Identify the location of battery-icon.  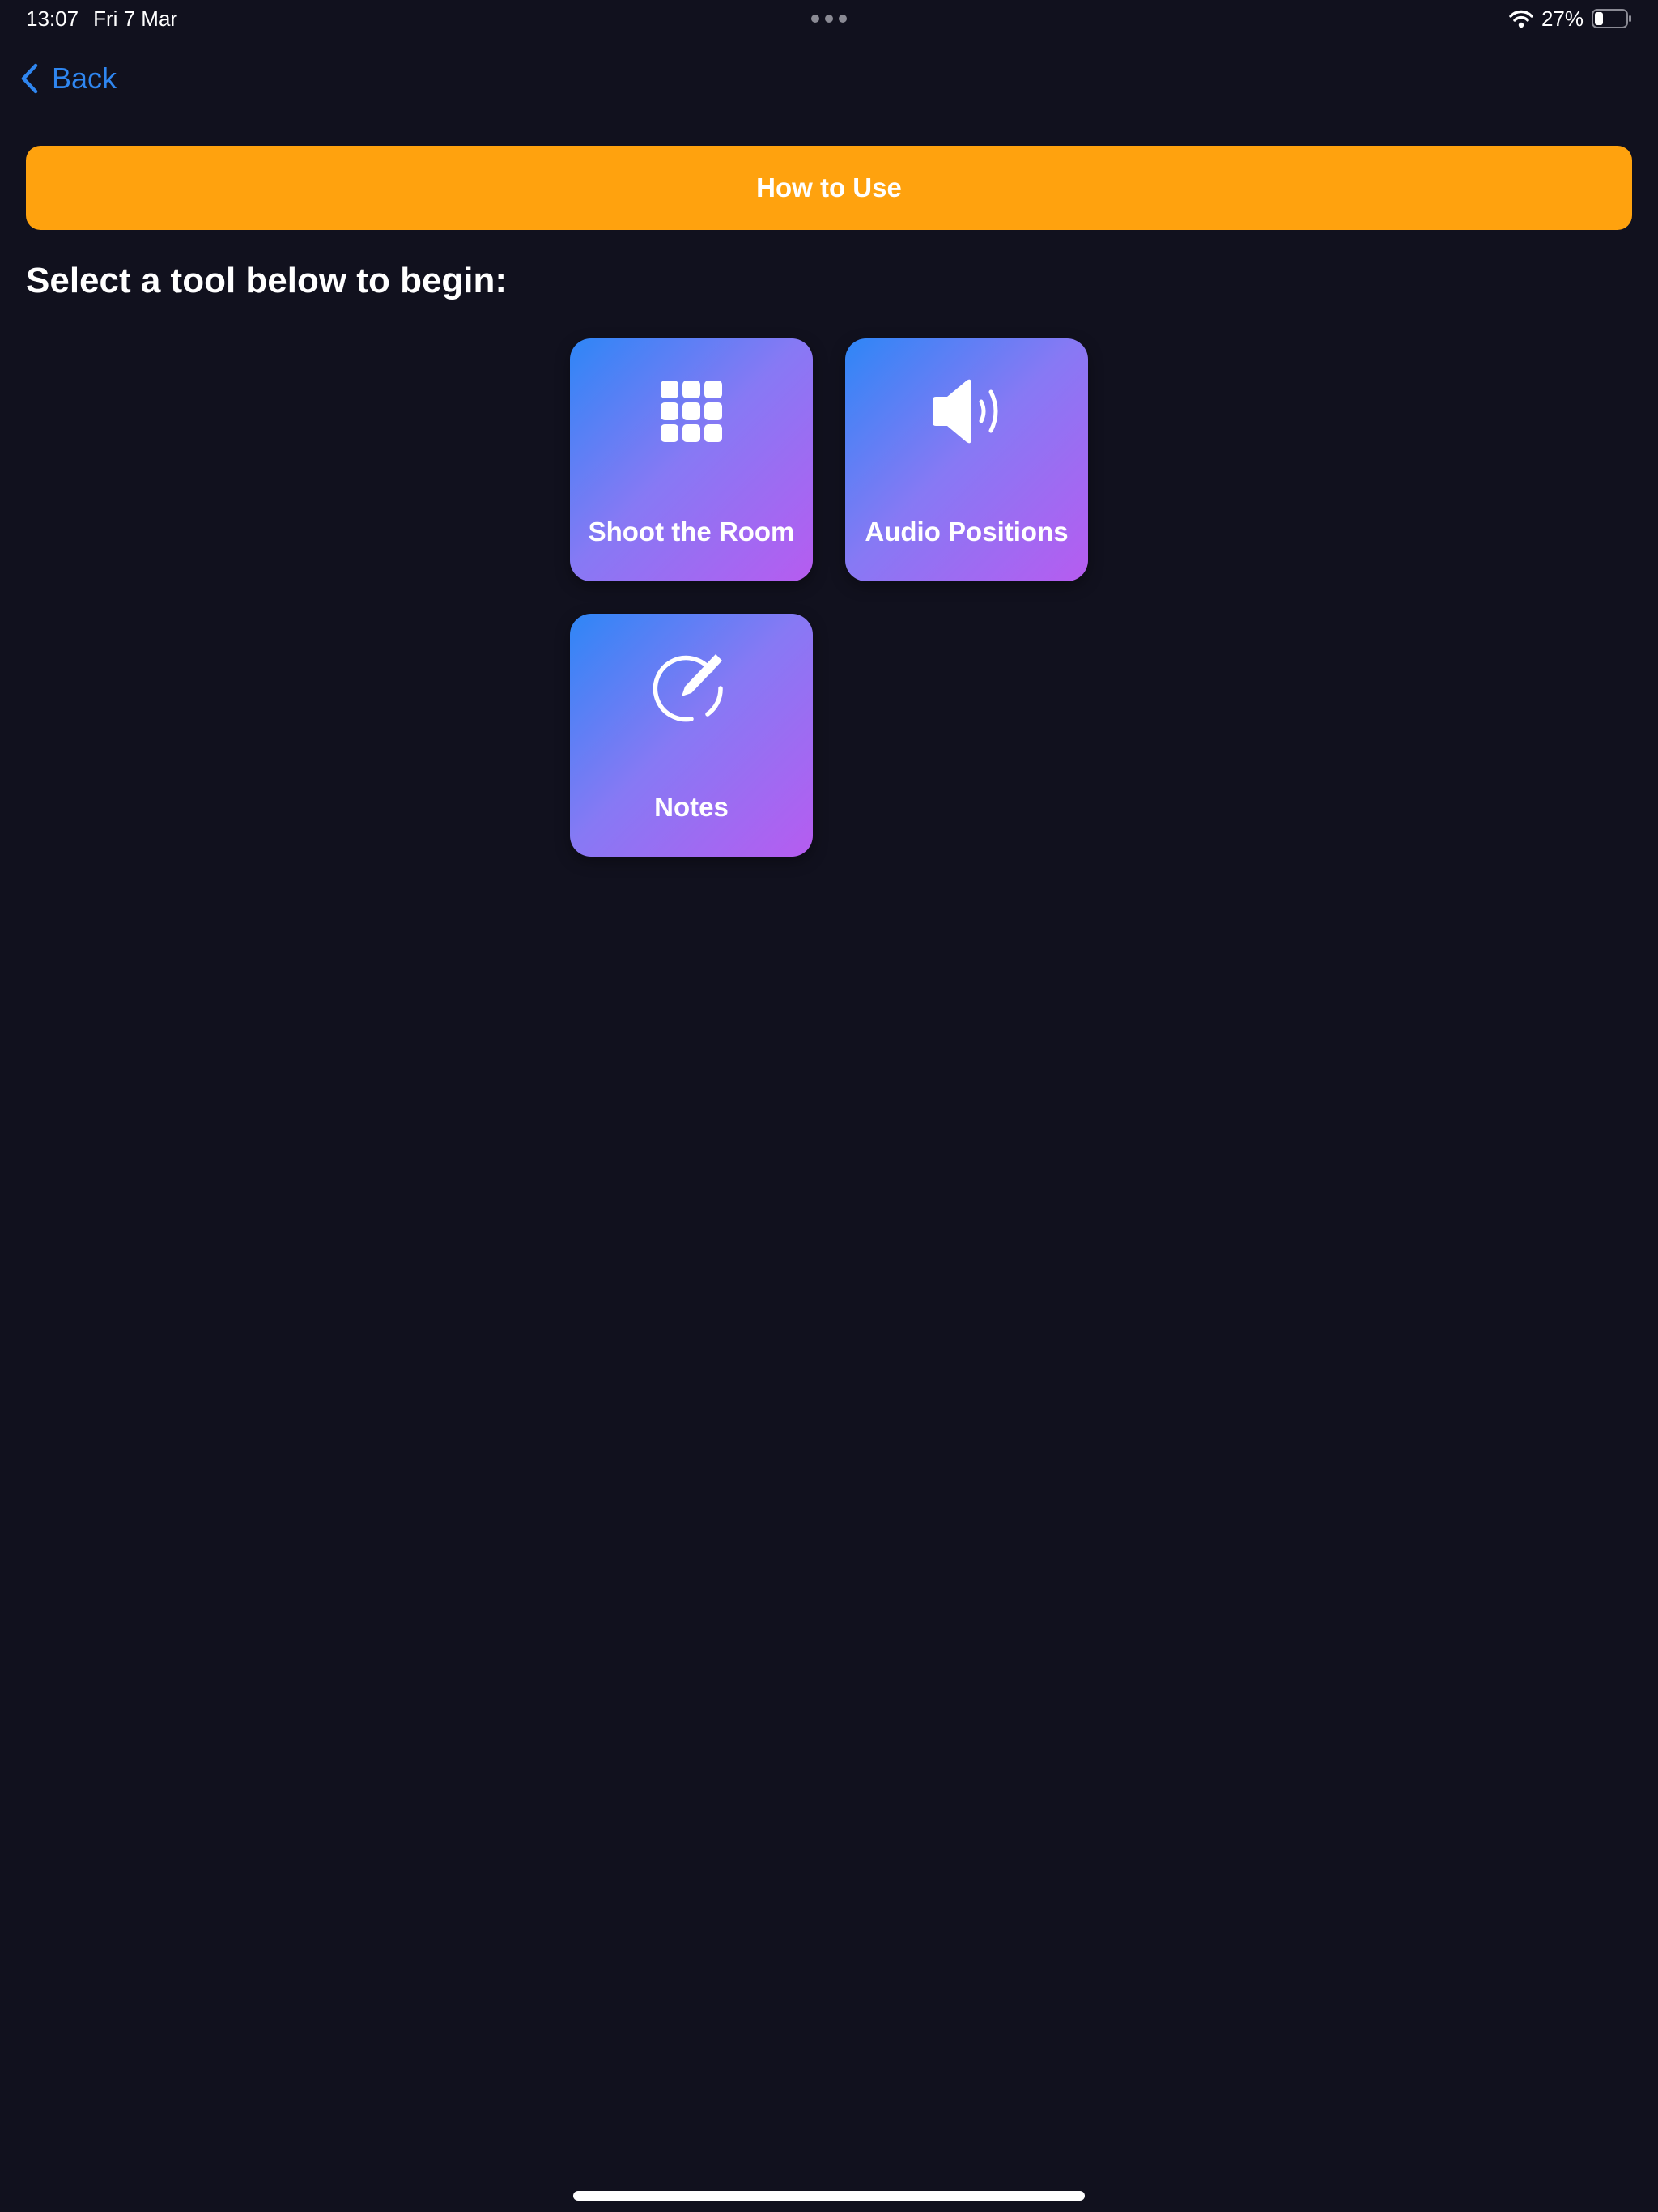
(1611, 19).